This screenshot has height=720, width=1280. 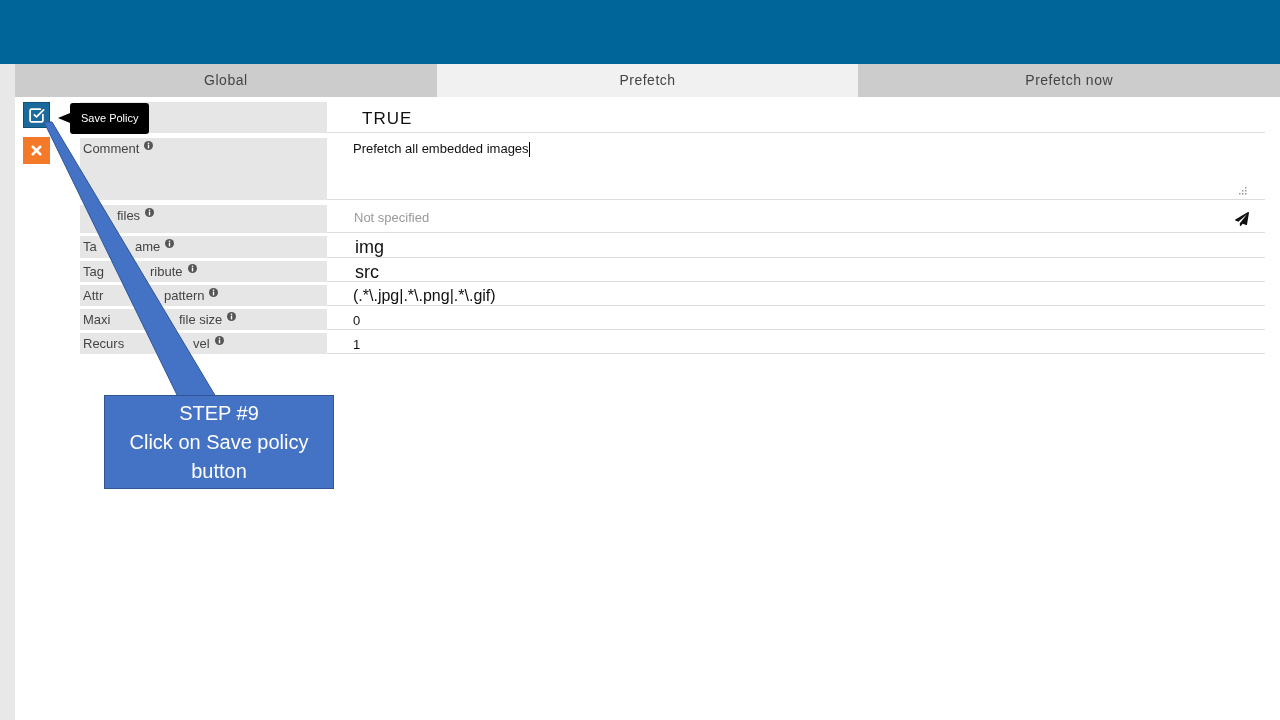 I want to click on tab: Global, so click(x=226, y=80).